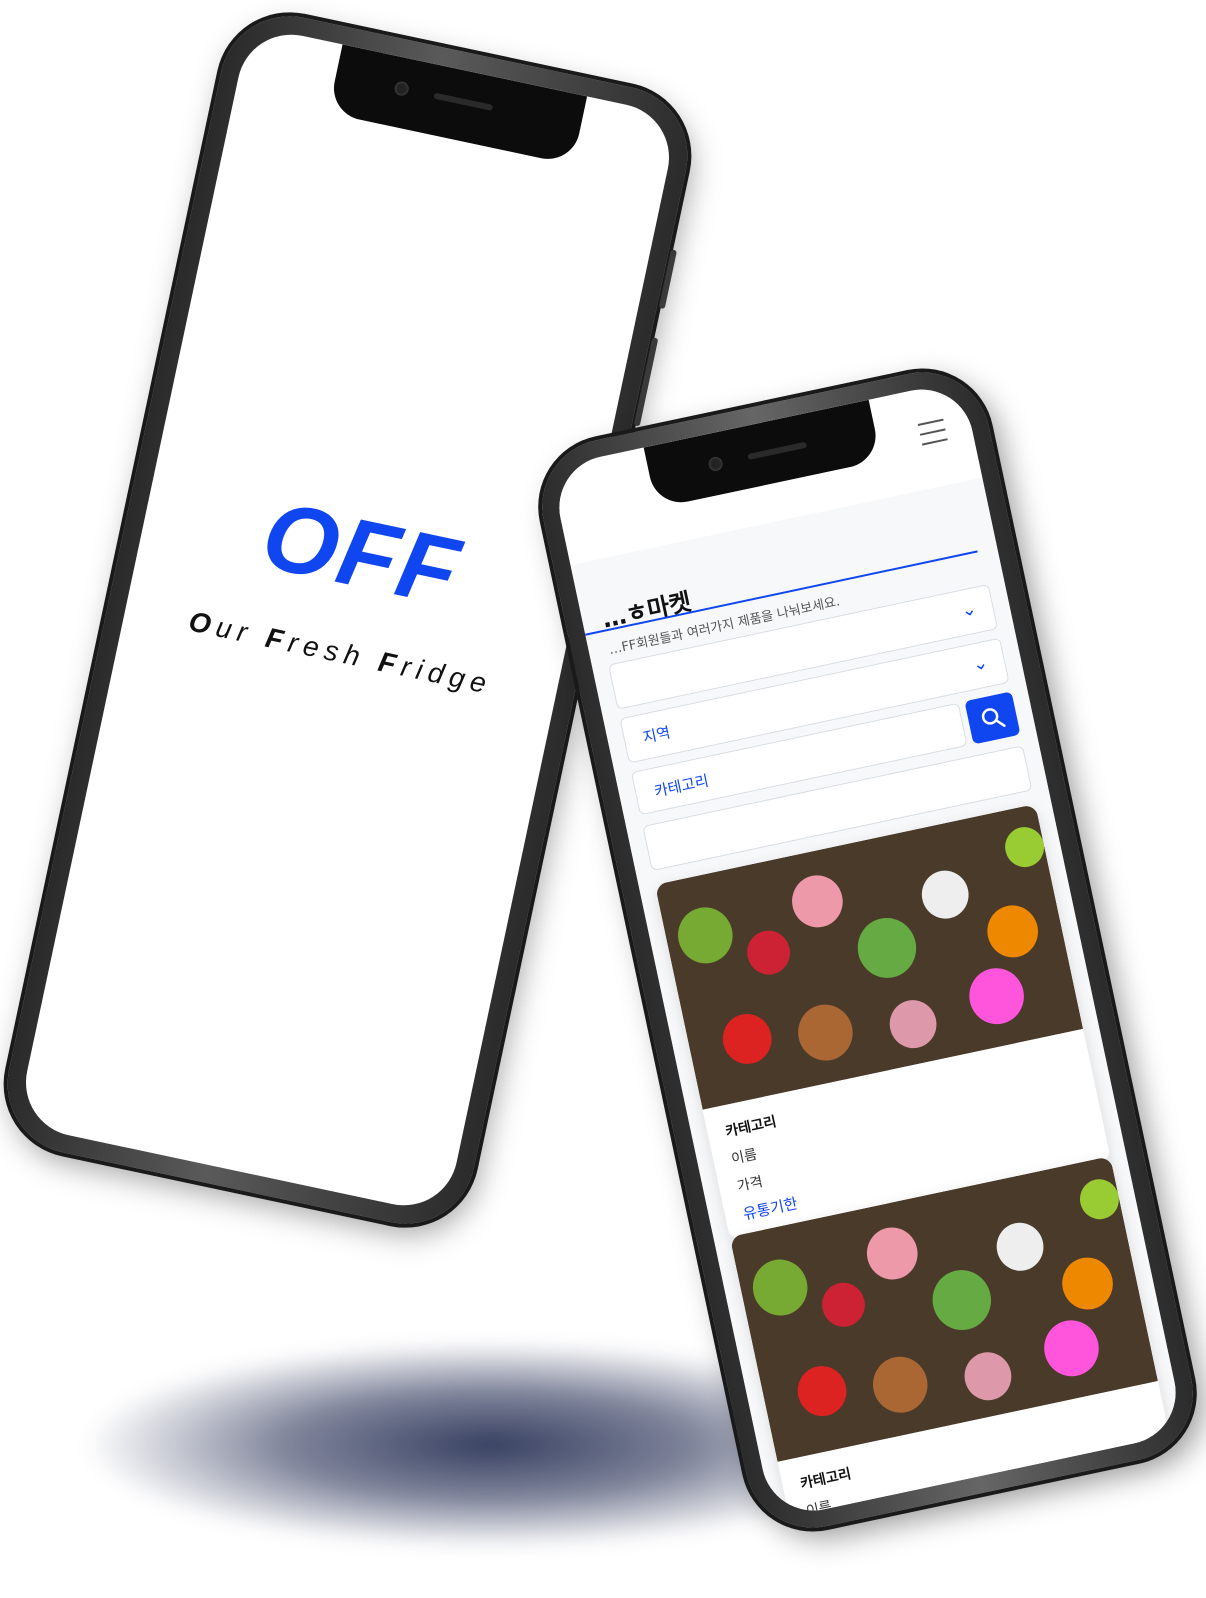  I want to click on notch, so click(457, 104).